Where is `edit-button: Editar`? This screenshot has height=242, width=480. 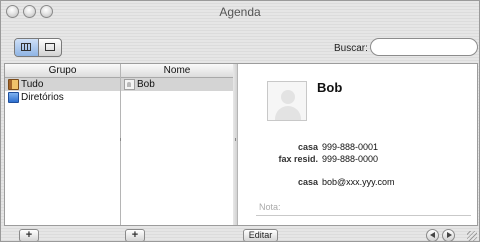 edit-button: Editar is located at coordinates (260, 235).